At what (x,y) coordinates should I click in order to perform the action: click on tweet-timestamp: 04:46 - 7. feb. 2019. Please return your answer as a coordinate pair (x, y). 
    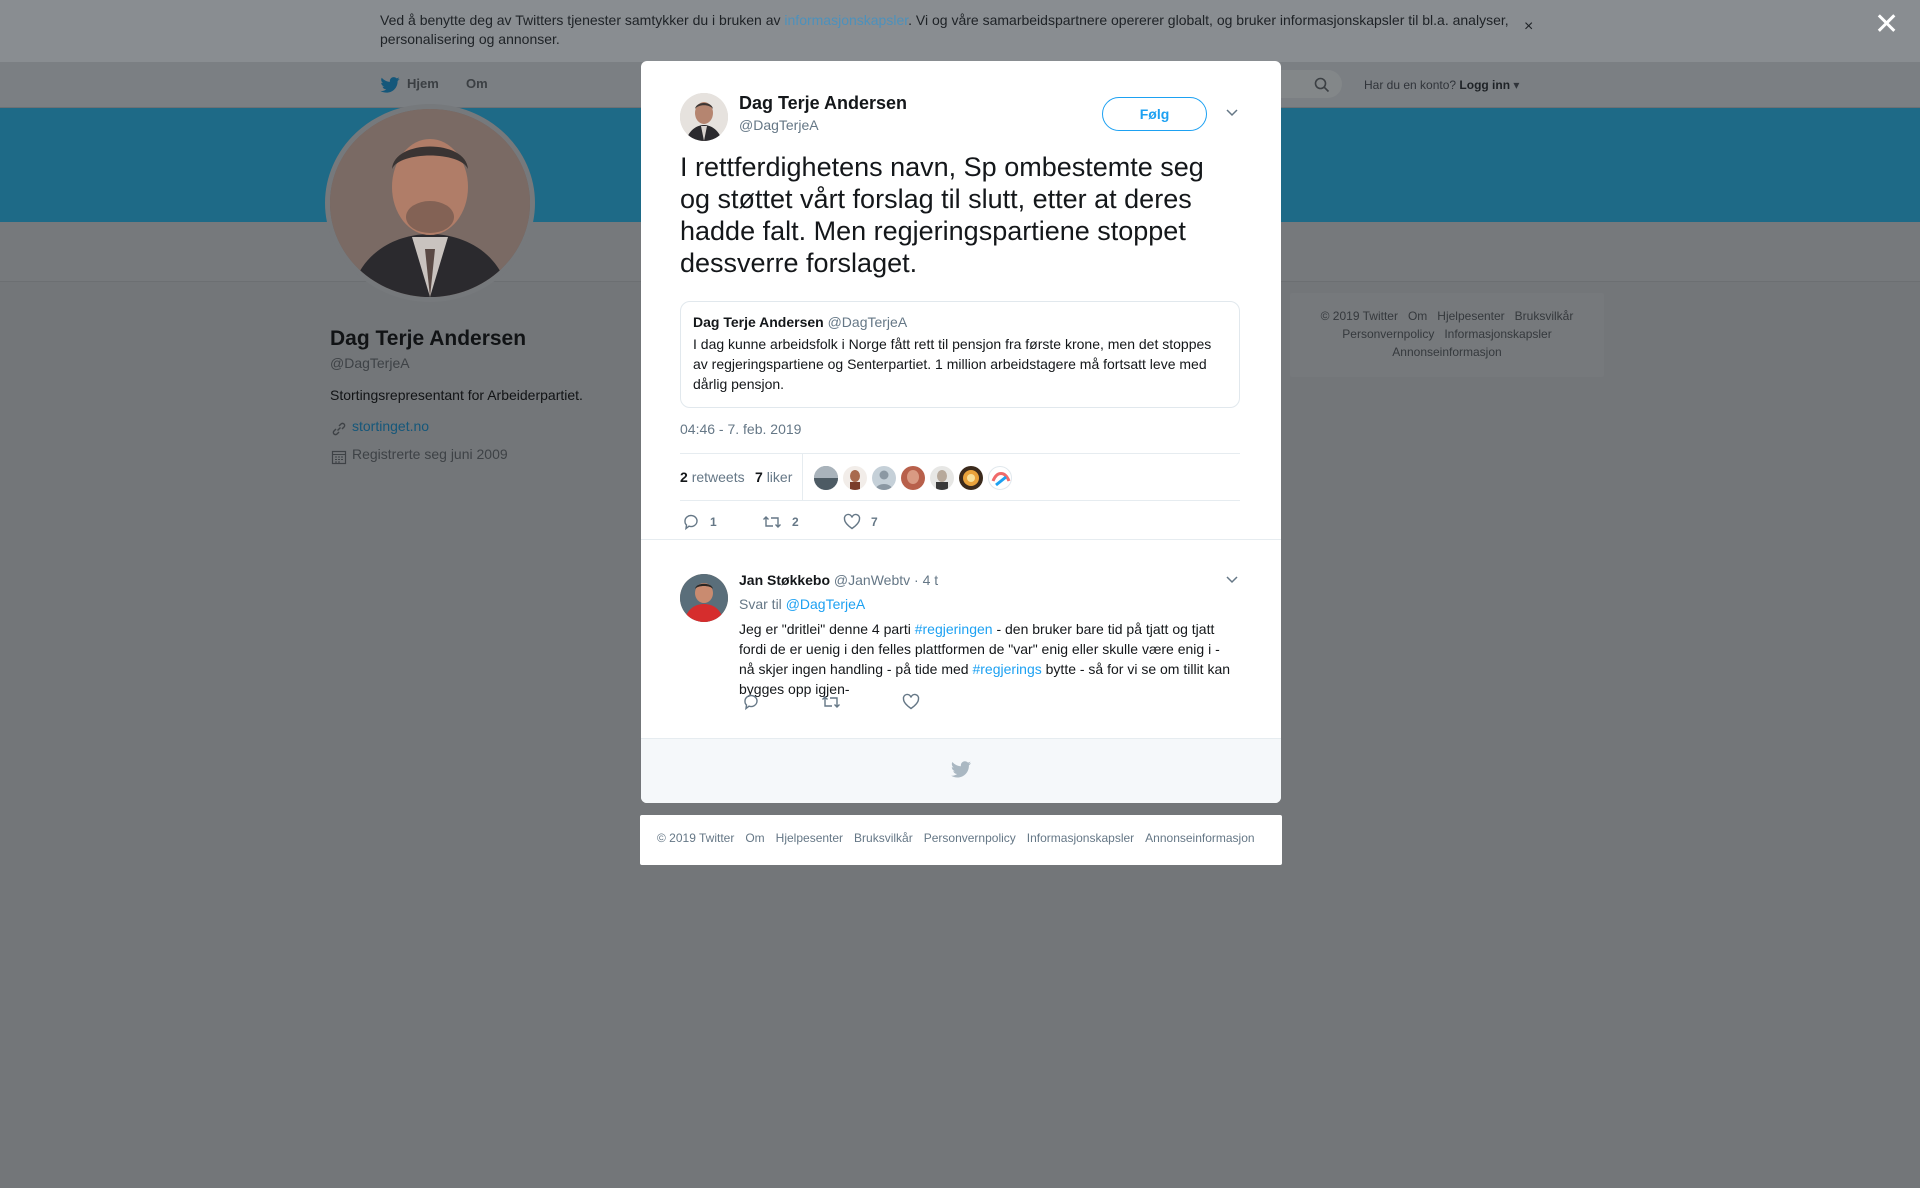
    Looking at the image, I should click on (740, 429).